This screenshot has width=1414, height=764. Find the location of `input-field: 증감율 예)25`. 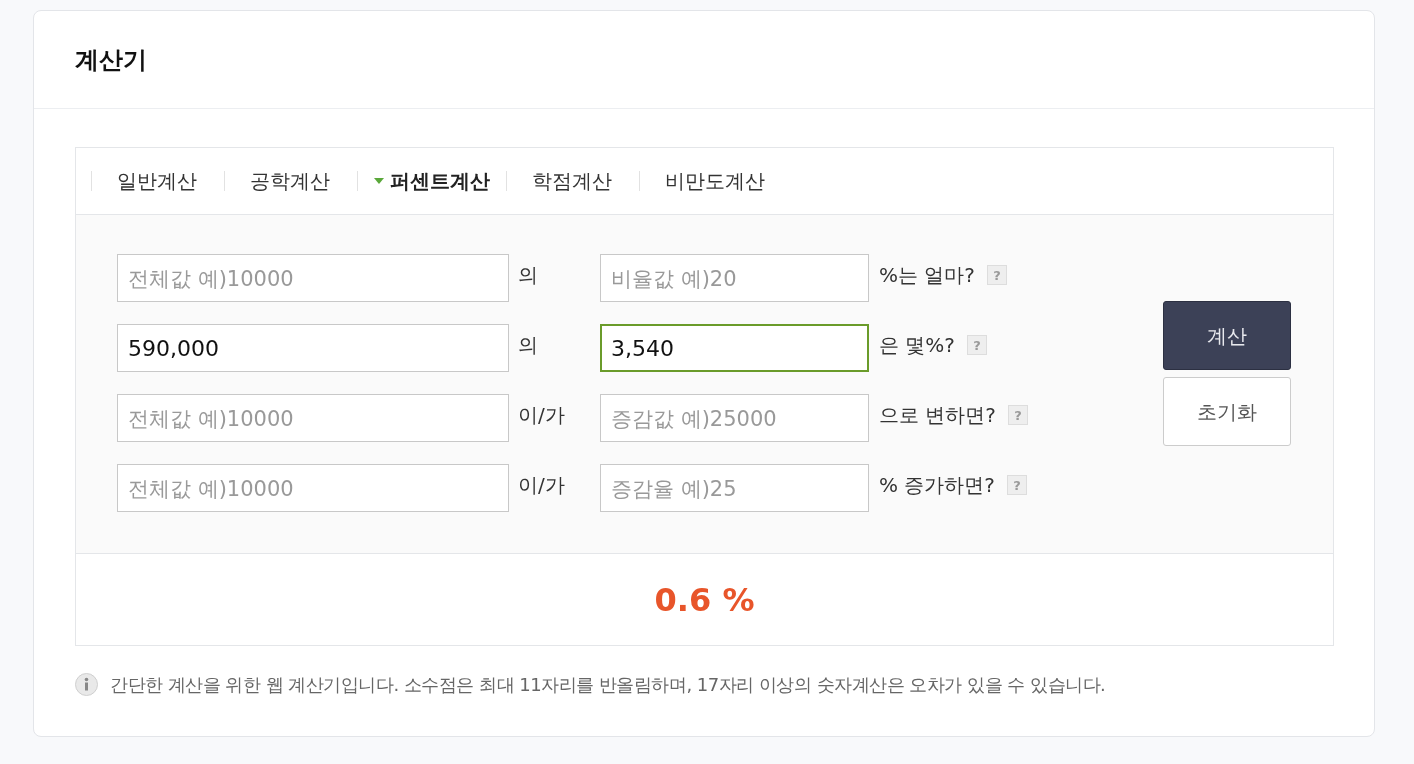

input-field: 증감율 예)25 is located at coordinates (734, 488).